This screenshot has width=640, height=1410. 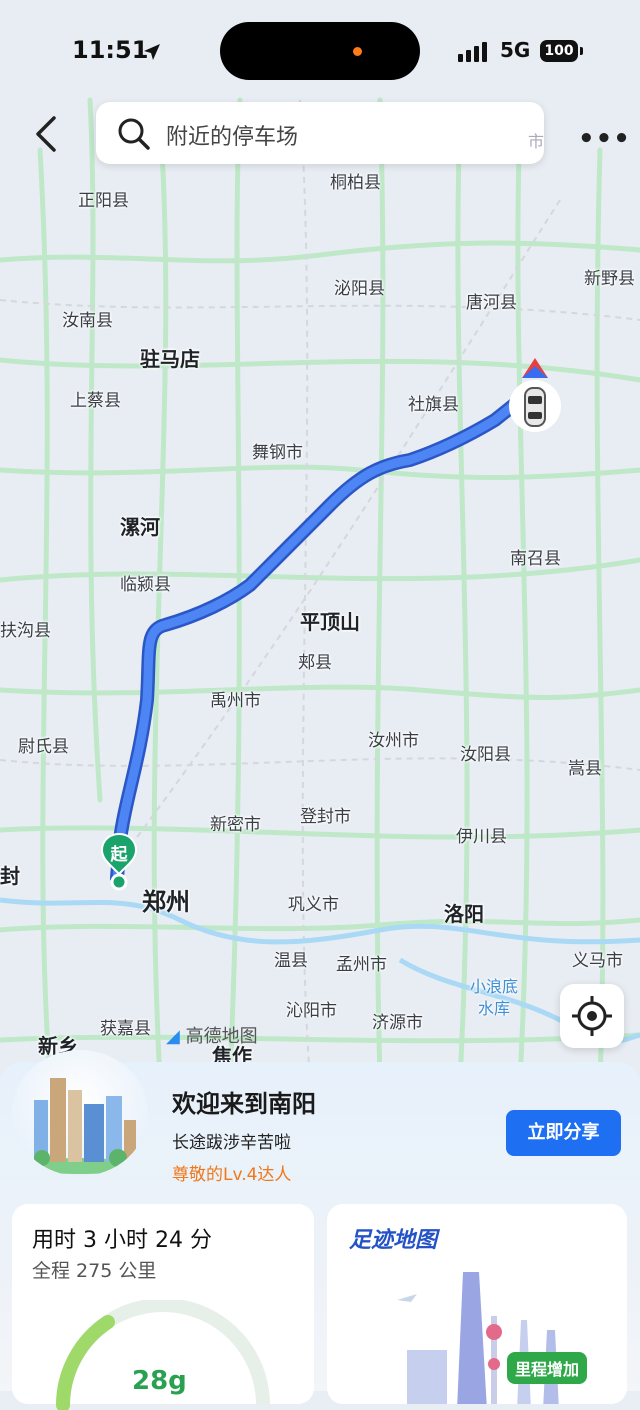 I want to click on start-marker: 起, so click(x=119, y=862).